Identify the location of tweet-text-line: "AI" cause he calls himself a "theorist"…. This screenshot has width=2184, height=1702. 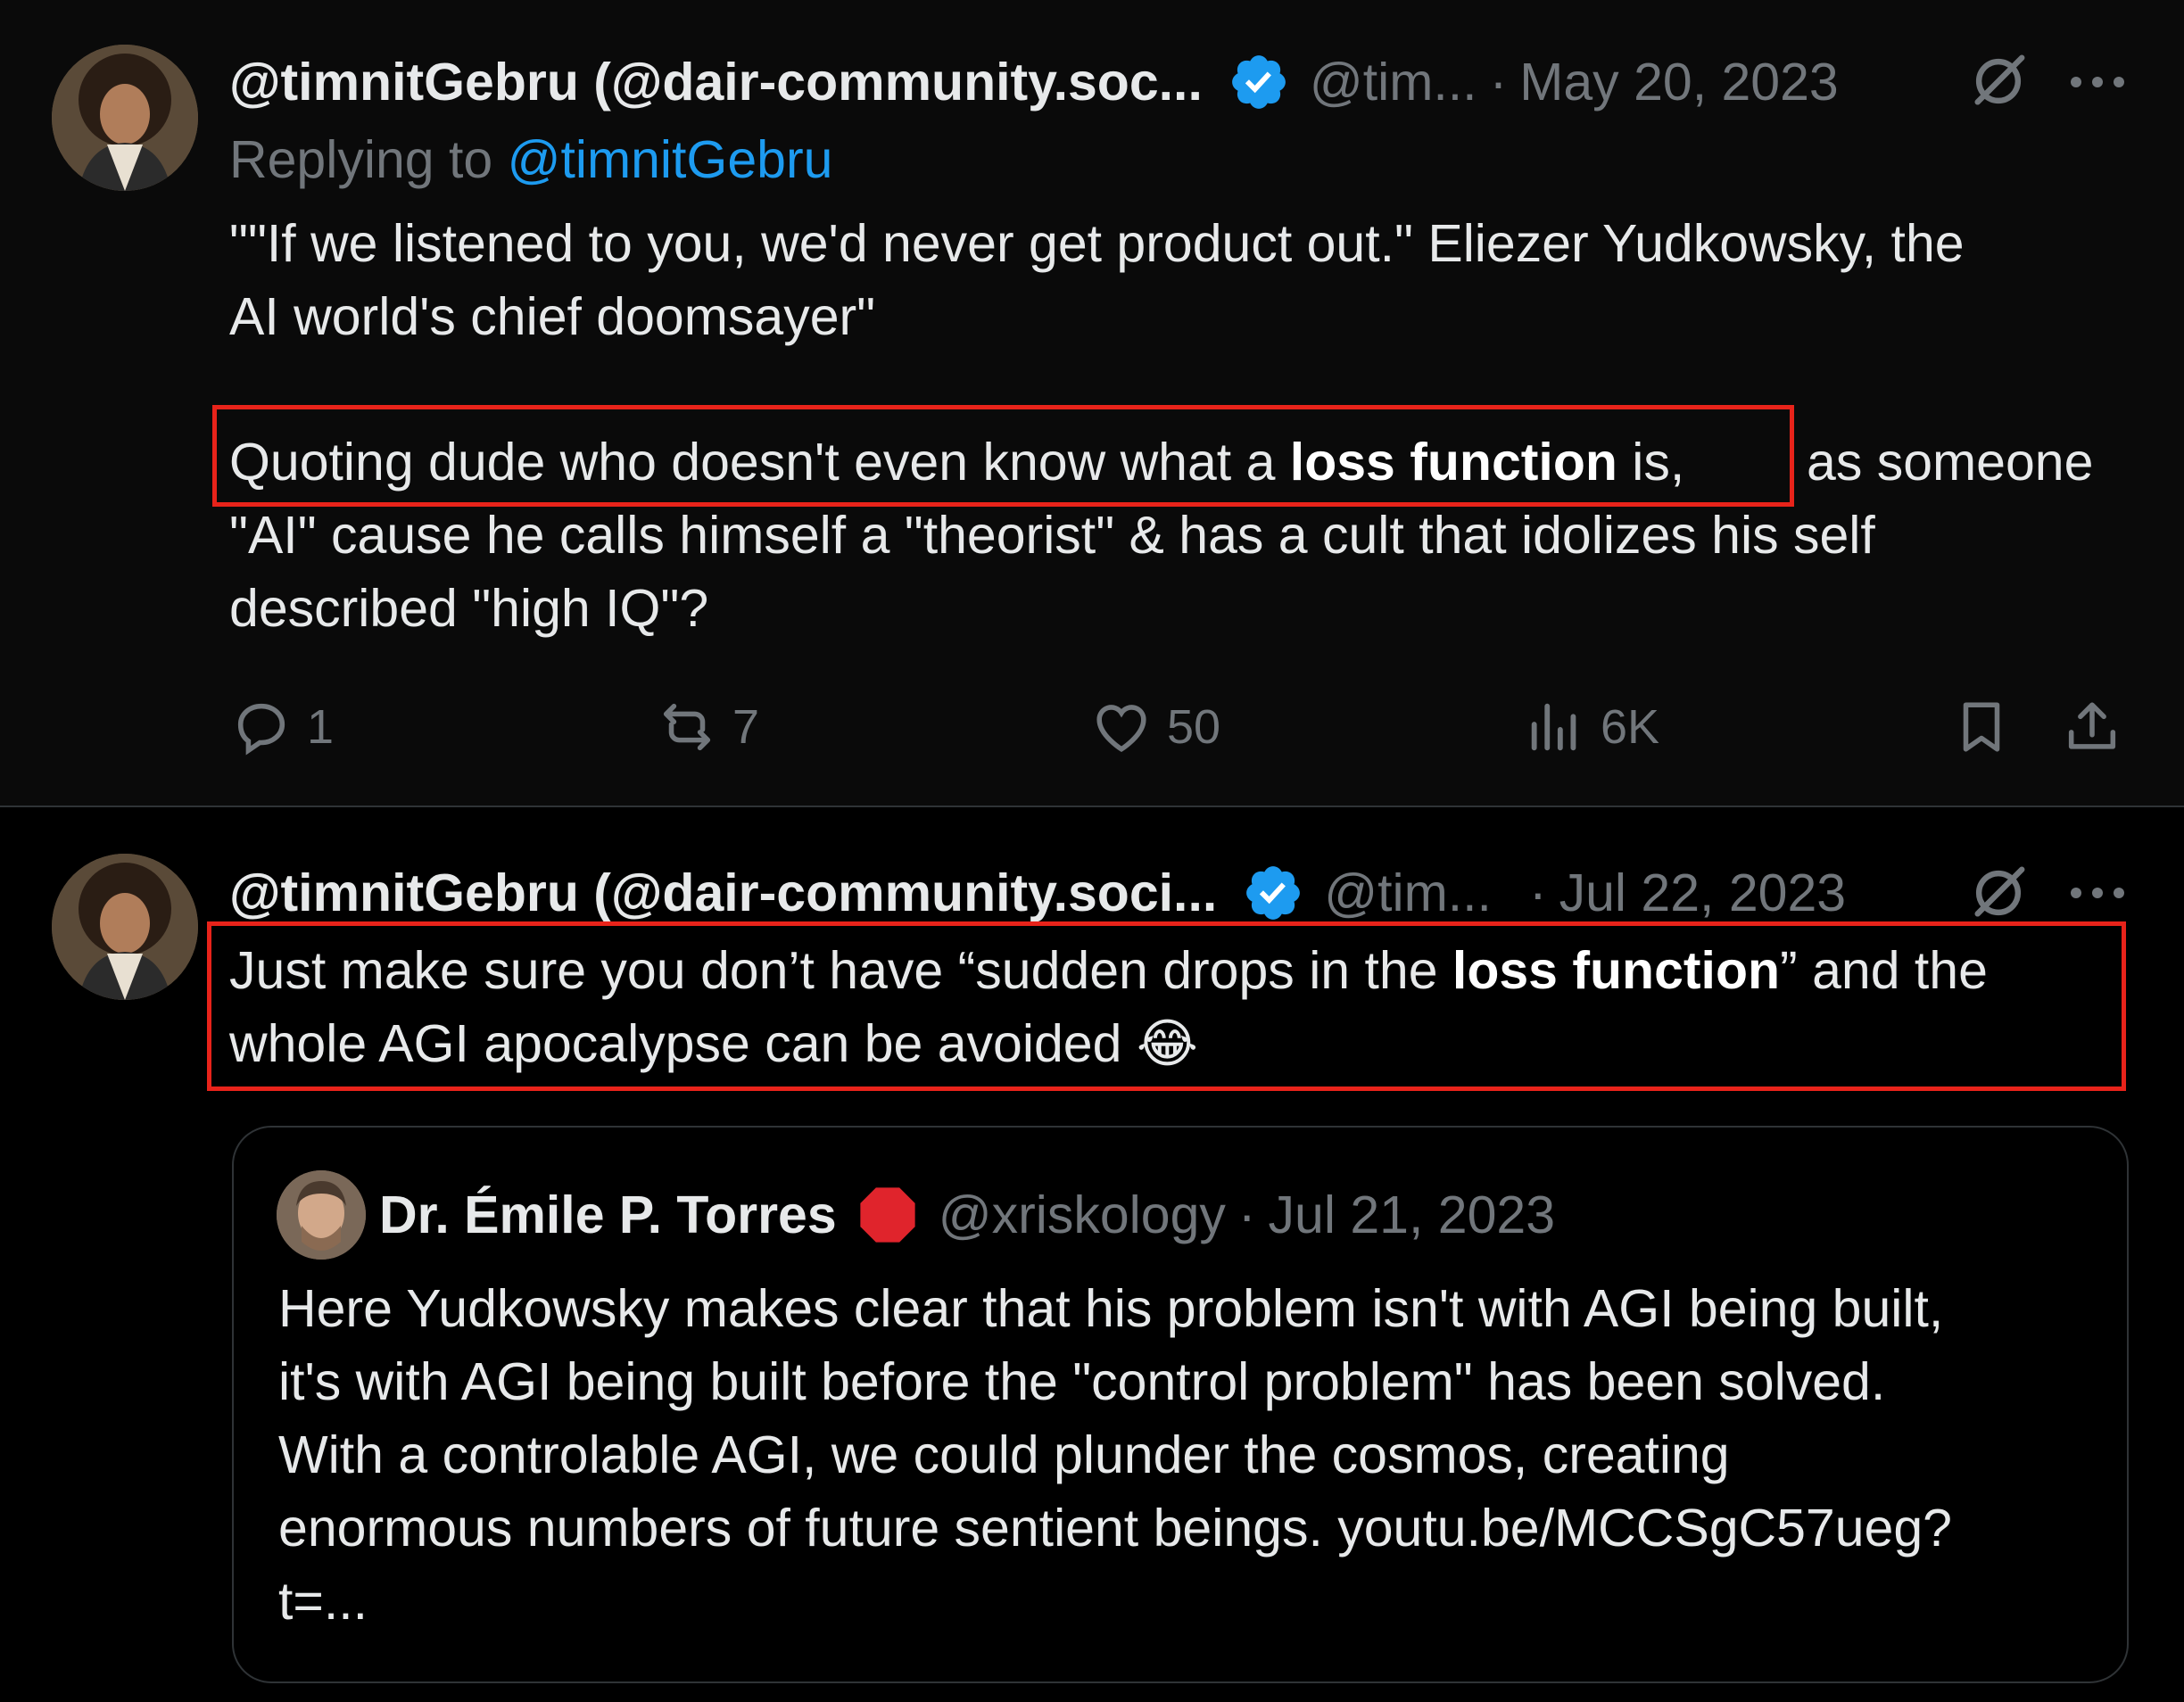
(1052, 535).